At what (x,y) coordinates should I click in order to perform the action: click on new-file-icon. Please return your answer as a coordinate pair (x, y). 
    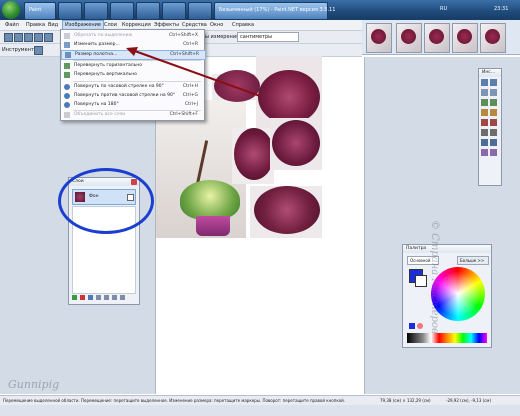
    Looking at the image, I should click on (8, 37).